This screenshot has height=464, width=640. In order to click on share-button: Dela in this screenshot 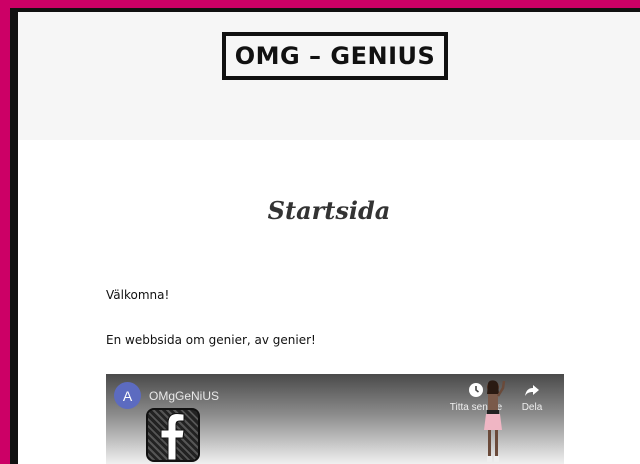, I will do `click(532, 397)`.